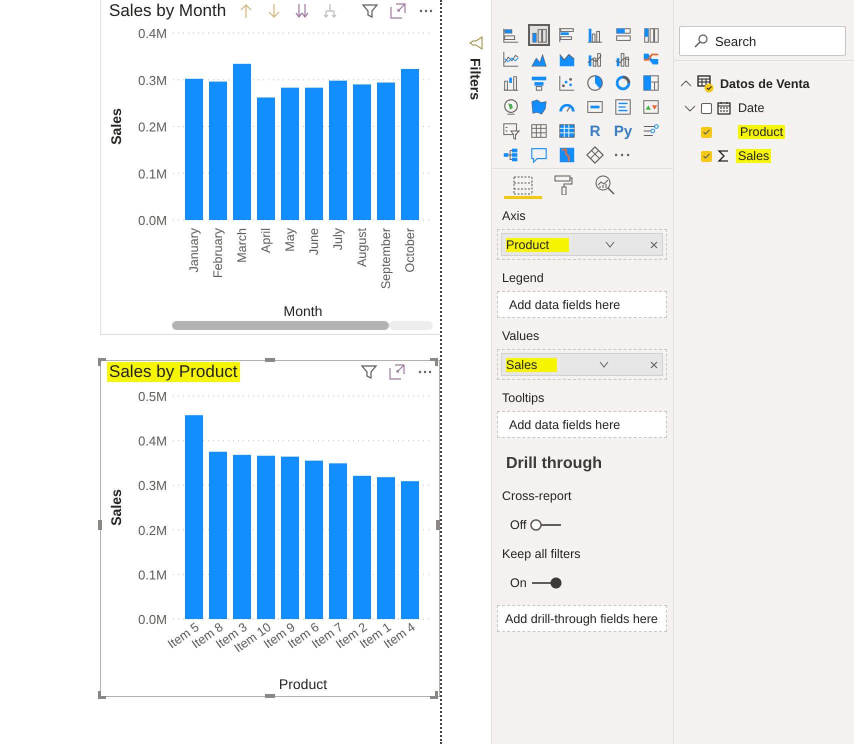 This screenshot has height=744, width=854. Describe the element at coordinates (623, 107) in the screenshot. I see `multi-row-card-icon` at that location.